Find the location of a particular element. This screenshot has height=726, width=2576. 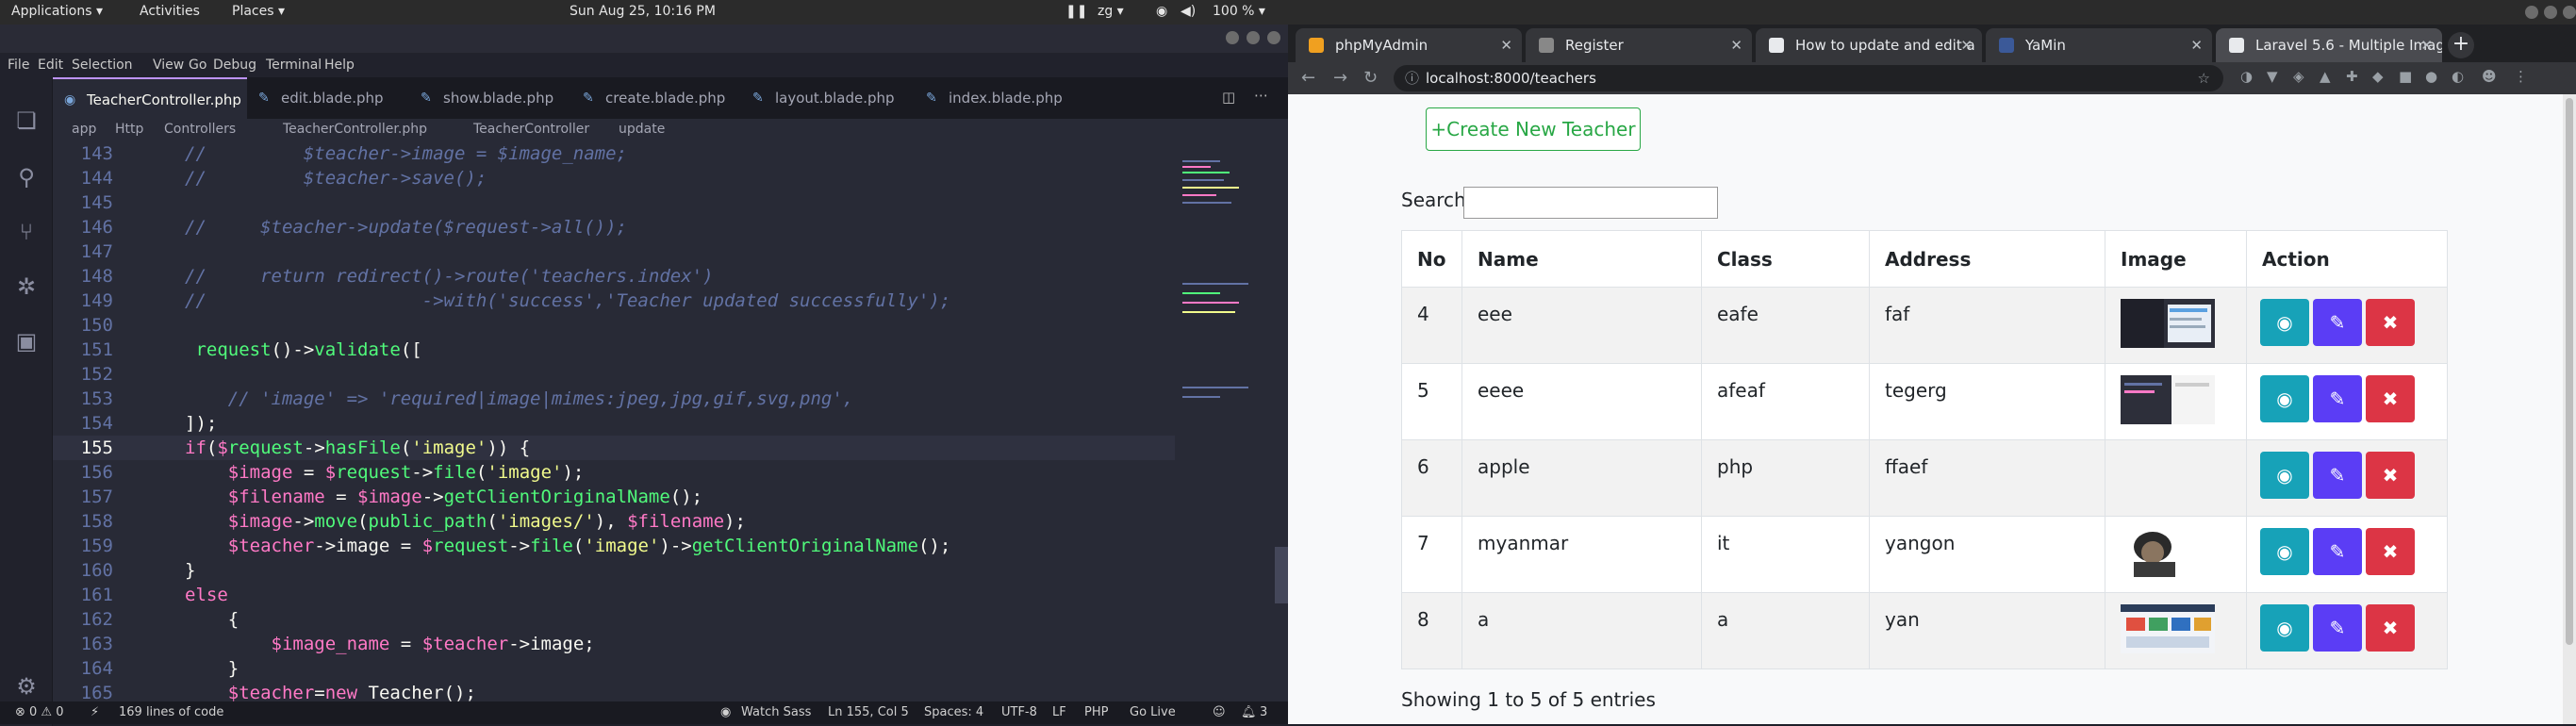

code-line: 143 // $teacher->image = $image_name; is located at coordinates (614, 153).